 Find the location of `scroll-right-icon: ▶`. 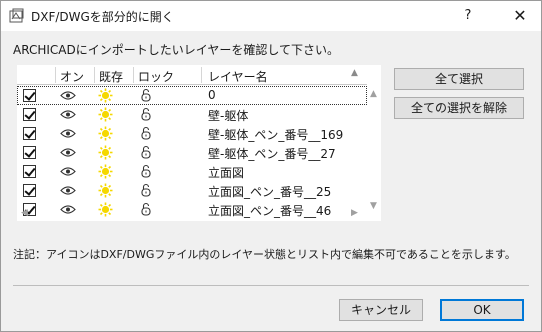

scroll-right-icon: ▶ is located at coordinates (354, 213).